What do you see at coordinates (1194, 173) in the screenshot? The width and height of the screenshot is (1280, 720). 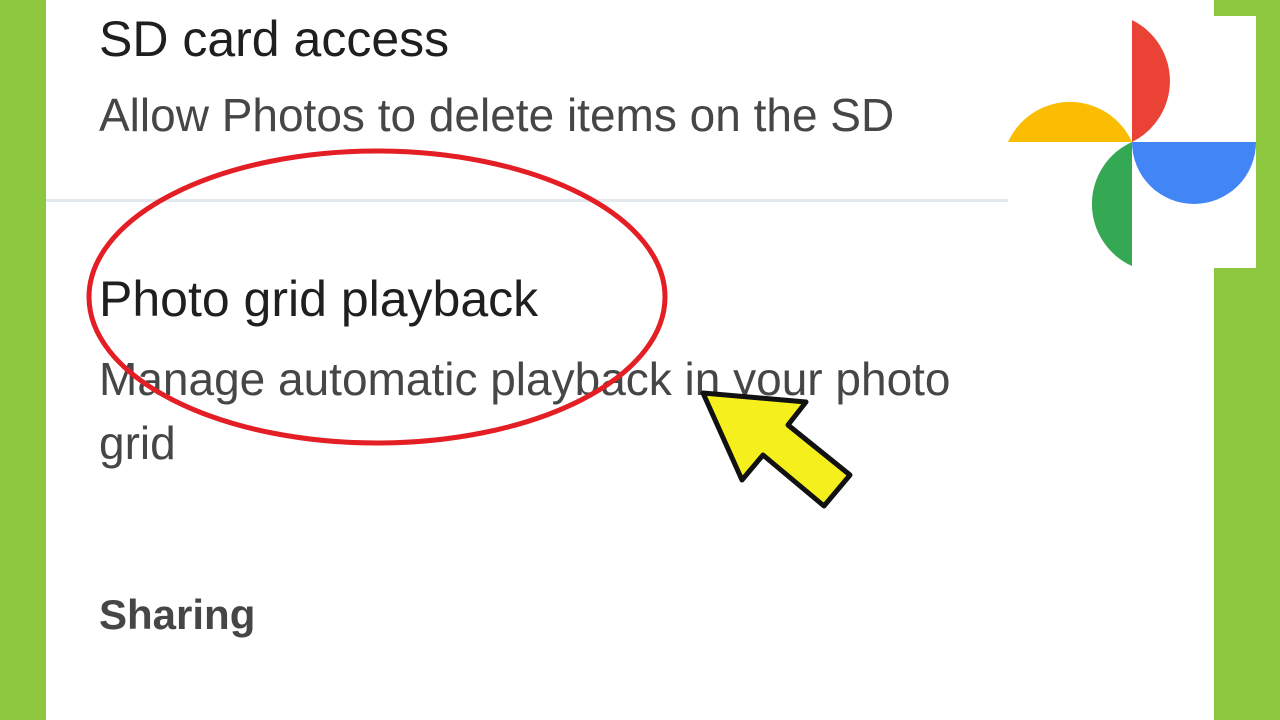 I see `blue-petal` at bounding box center [1194, 173].